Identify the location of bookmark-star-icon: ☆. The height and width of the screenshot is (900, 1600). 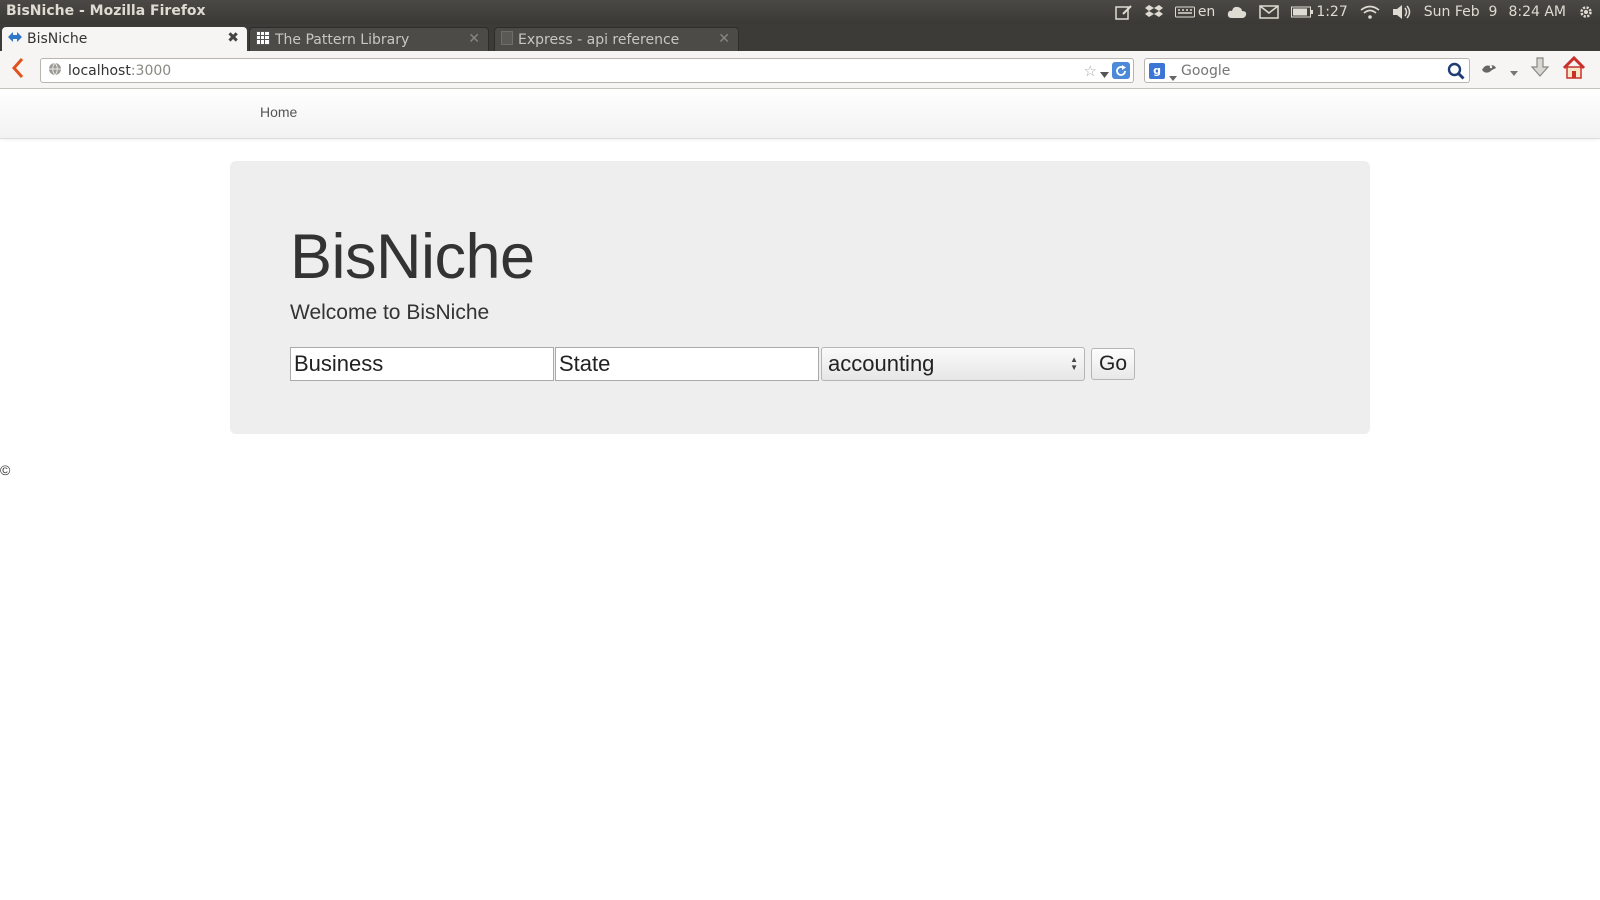
(1090, 71).